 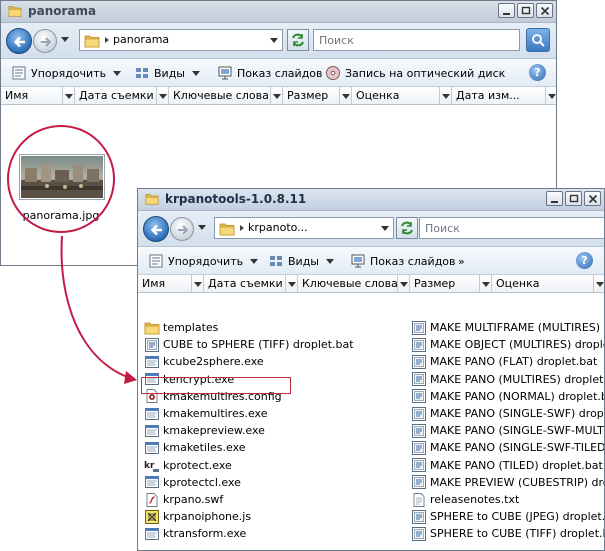 What do you see at coordinates (419, 431) in the screenshot?
I see `batch-file-icon` at bounding box center [419, 431].